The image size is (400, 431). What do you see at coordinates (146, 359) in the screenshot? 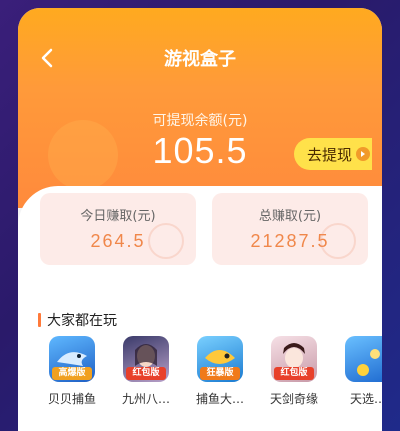
I see `heroine-game-icon: 红包版` at bounding box center [146, 359].